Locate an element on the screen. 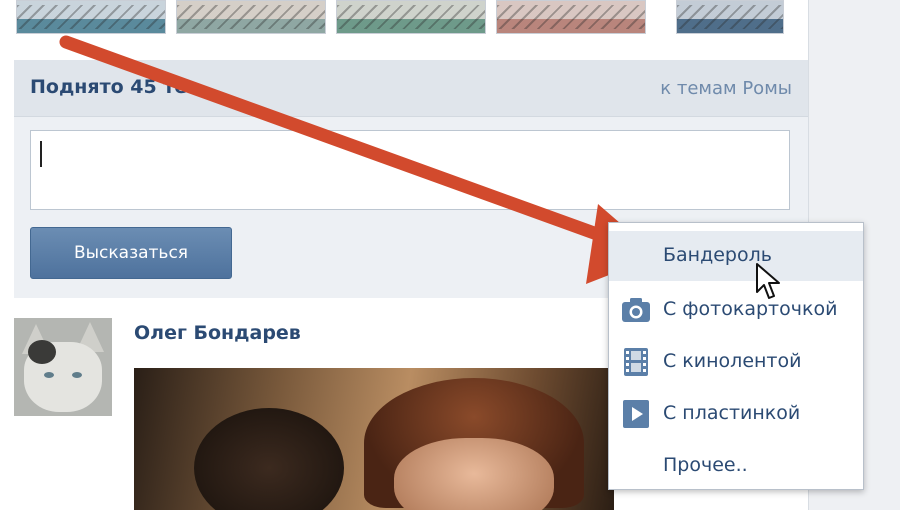  discussion-title: Поднято 45 те is located at coordinates (109, 87).